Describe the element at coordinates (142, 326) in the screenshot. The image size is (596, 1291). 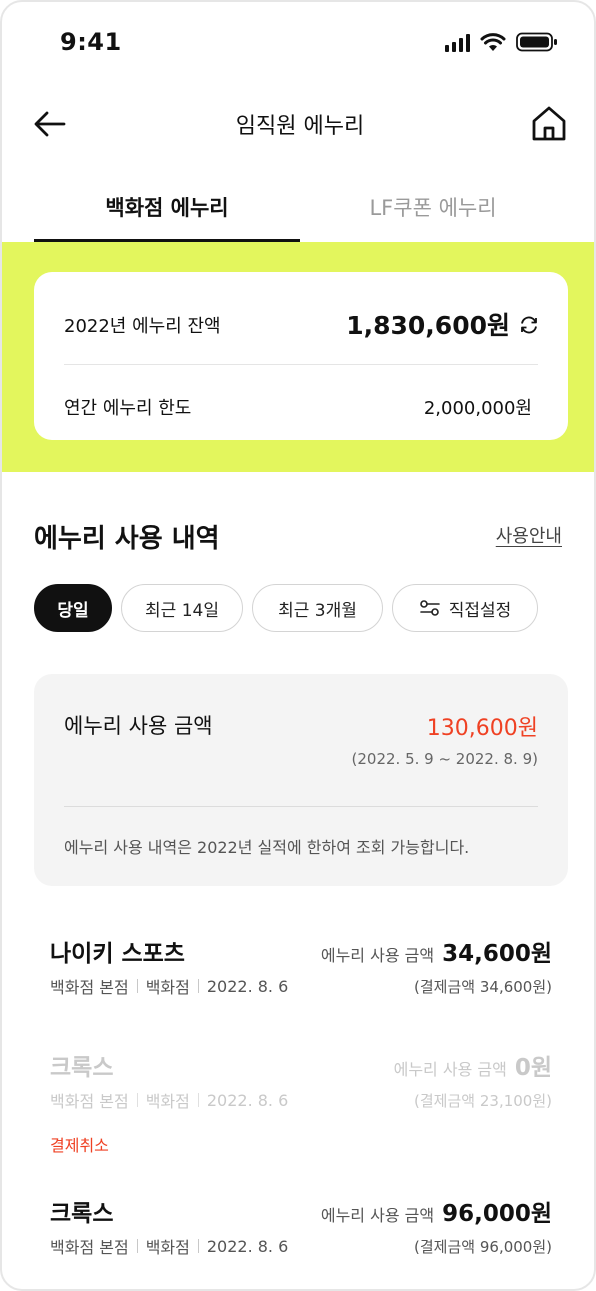
I see `balance-label: 2022년 에누리 잔액` at that location.